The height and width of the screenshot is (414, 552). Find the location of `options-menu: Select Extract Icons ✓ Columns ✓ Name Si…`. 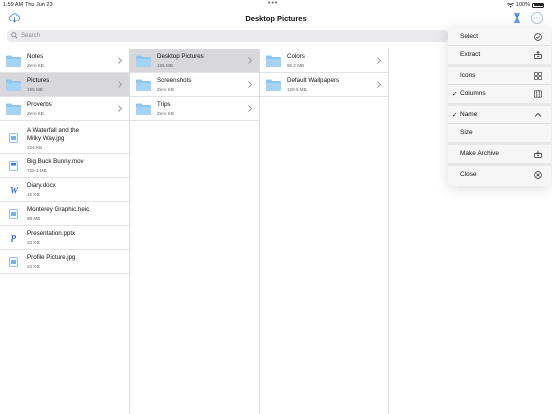

options-menu: Select Extract Icons ✓ Columns ✓ Name Si… is located at coordinates (499, 107).